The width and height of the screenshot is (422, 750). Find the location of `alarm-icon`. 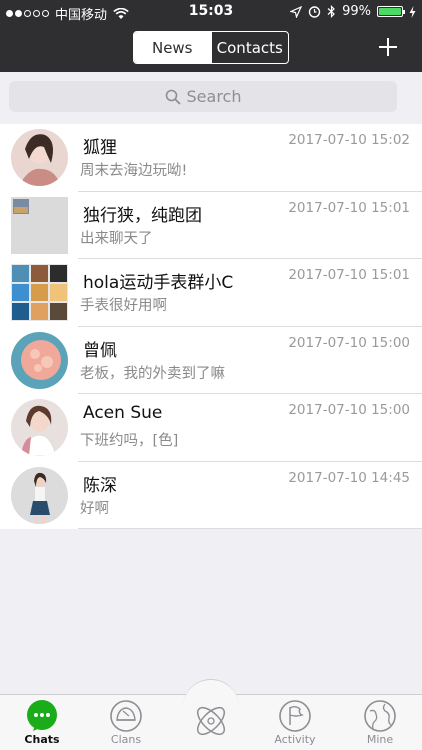

alarm-icon is located at coordinates (314, 12).